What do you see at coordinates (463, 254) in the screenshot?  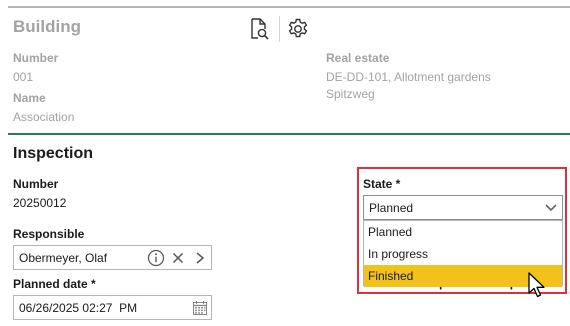 I see `state-option-in-progress: In progress` at bounding box center [463, 254].